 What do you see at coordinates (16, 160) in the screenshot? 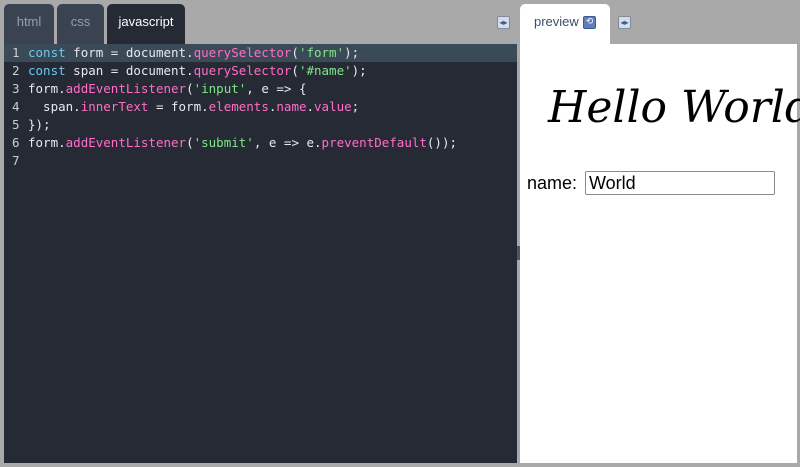
I see `line-number: 7` at bounding box center [16, 160].